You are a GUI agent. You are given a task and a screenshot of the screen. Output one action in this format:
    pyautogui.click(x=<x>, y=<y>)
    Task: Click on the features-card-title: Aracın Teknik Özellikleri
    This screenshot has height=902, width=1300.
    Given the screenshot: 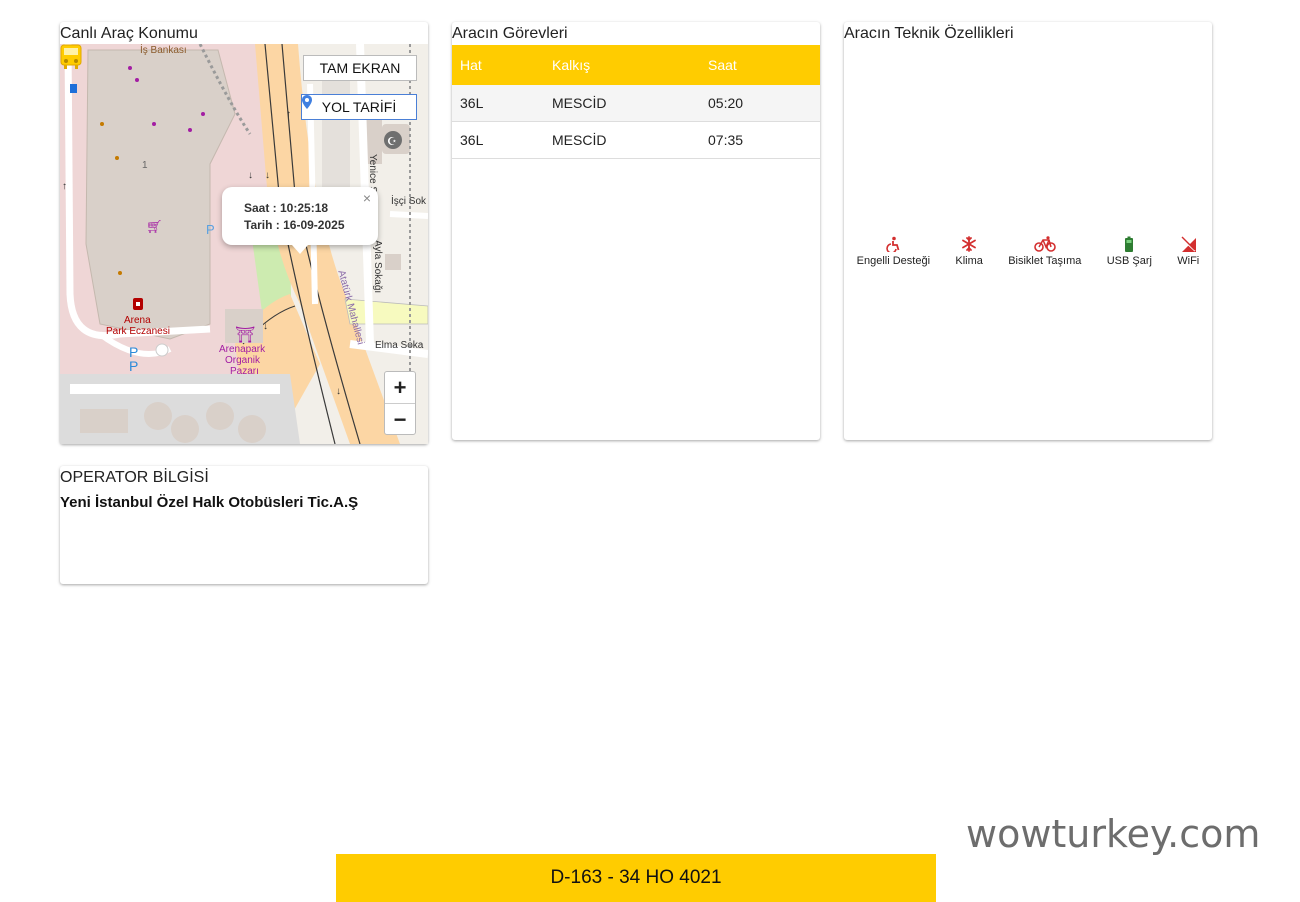 What is the action you would take?
    pyautogui.click(x=929, y=33)
    